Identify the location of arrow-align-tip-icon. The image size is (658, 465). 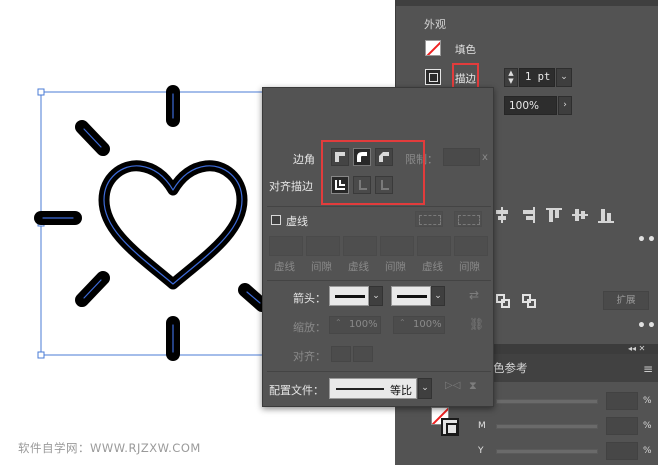
(341, 354).